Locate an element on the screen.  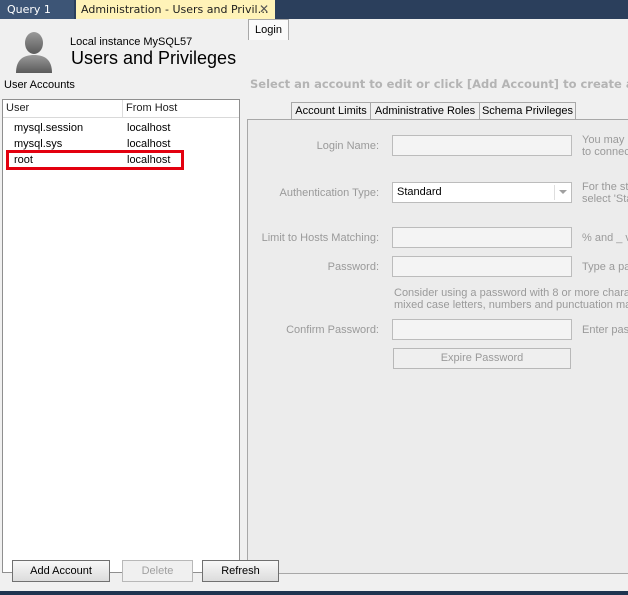
tab-schema-privileges: Schema Privileges is located at coordinates (527, 110).